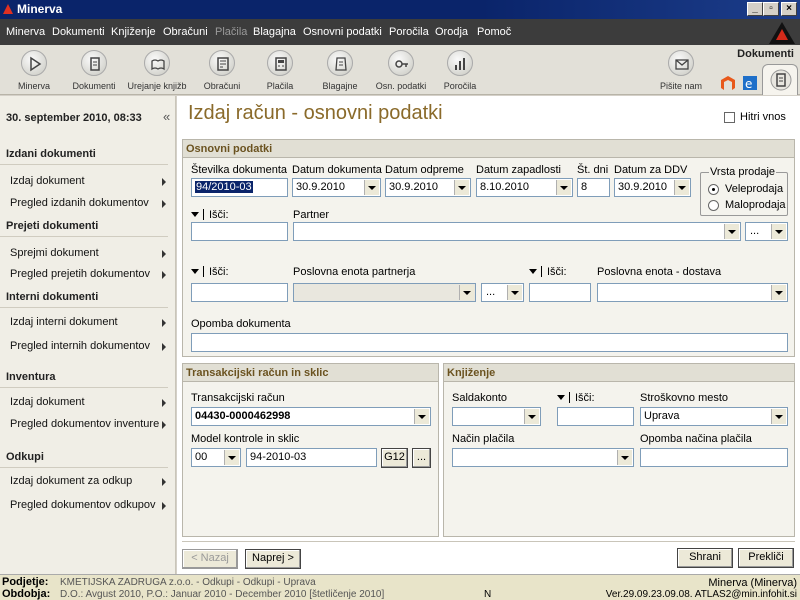 This screenshot has width=800, height=600. I want to click on due-date-field: 8.10.2010, so click(524, 187).